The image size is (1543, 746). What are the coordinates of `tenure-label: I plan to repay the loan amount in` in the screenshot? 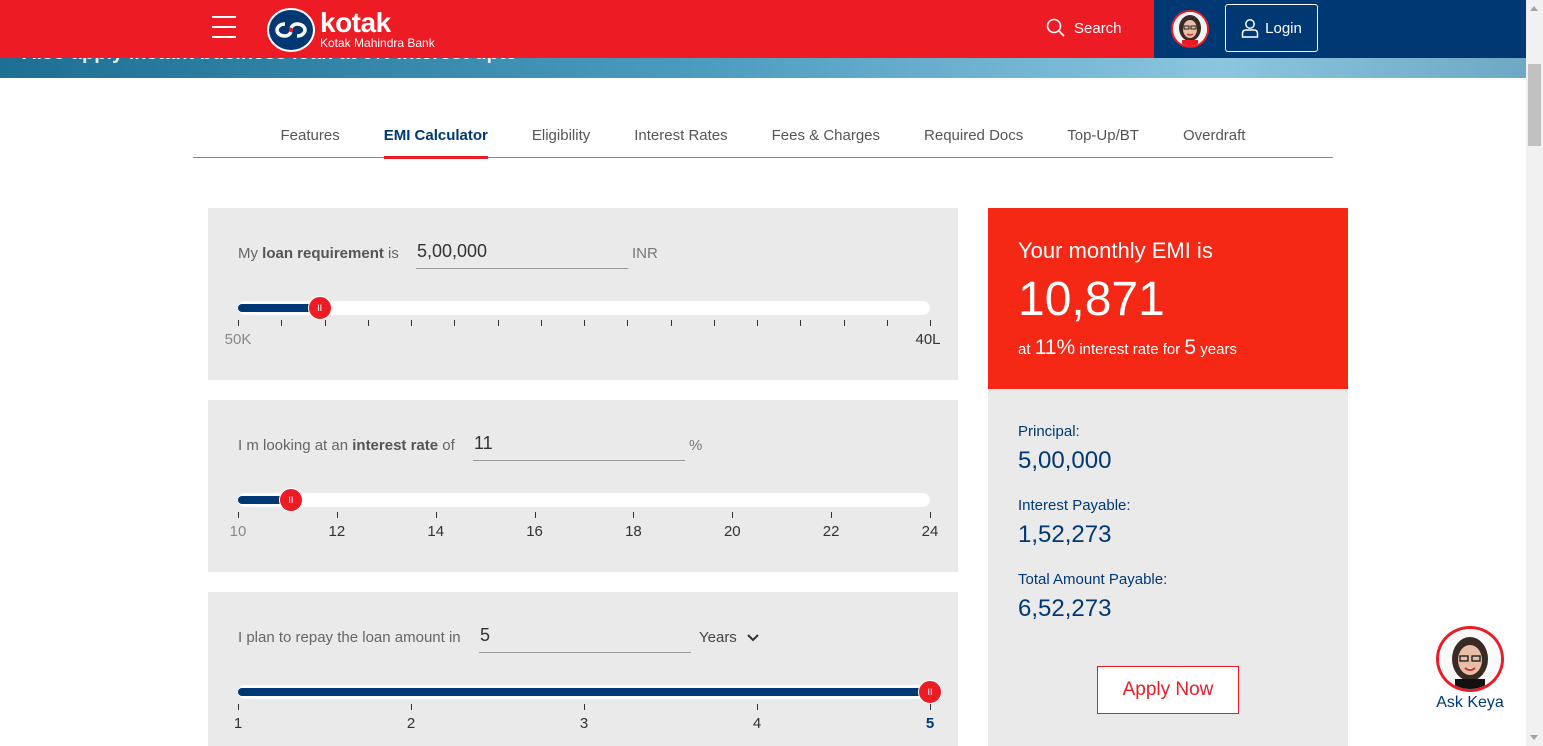 It's located at (349, 637).